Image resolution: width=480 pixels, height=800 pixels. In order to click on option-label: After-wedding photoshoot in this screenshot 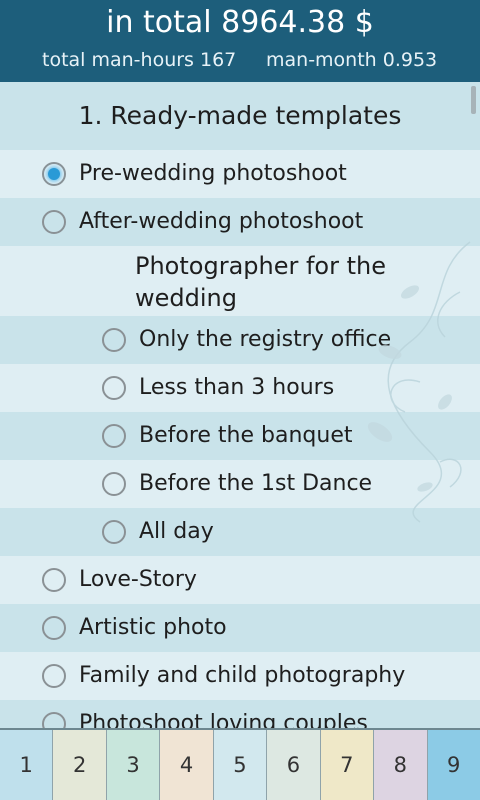, I will do `click(221, 221)`.